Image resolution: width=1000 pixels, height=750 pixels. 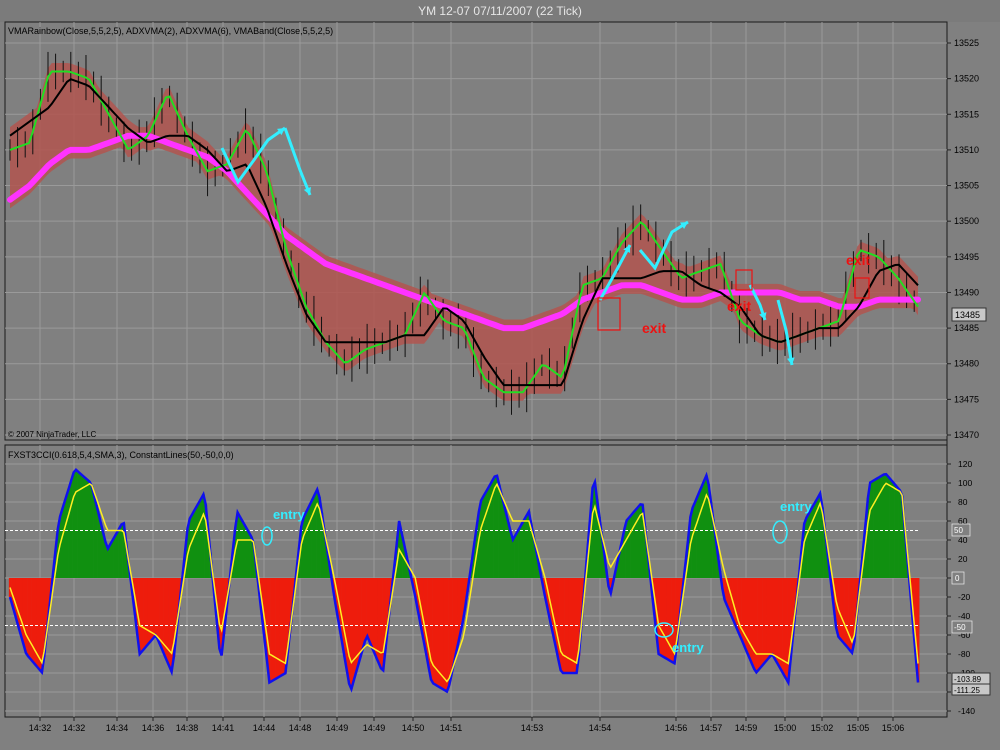 What do you see at coordinates (739, 306) in the screenshot?
I see `exit-label-2: exit` at bounding box center [739, 306].